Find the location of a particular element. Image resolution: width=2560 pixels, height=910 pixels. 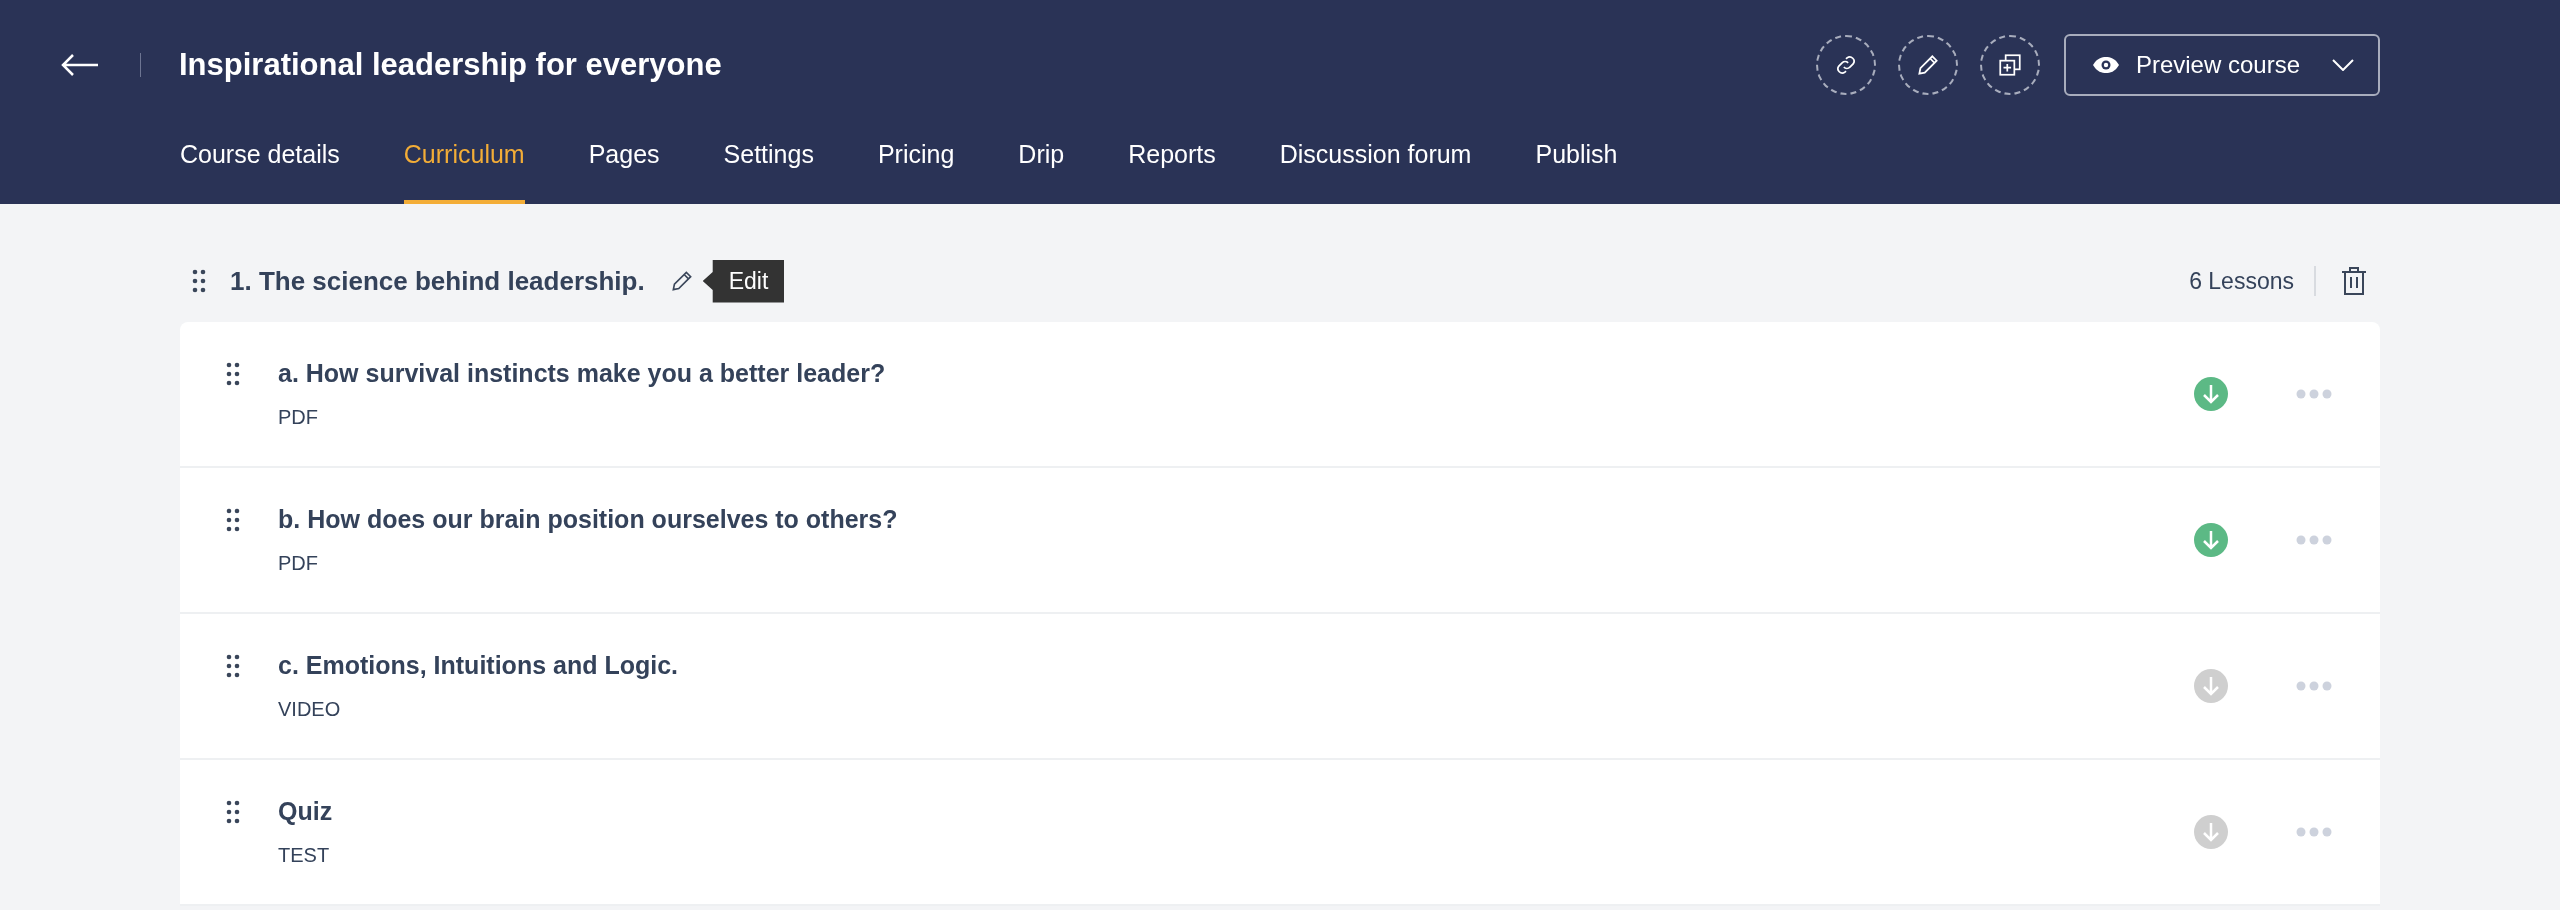

trash-icon is located at coordinates (2354, 281).